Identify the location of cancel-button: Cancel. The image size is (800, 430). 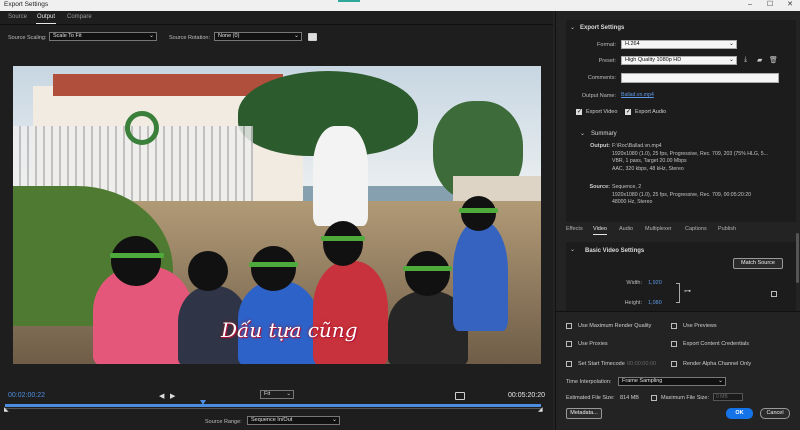
(775, 413).